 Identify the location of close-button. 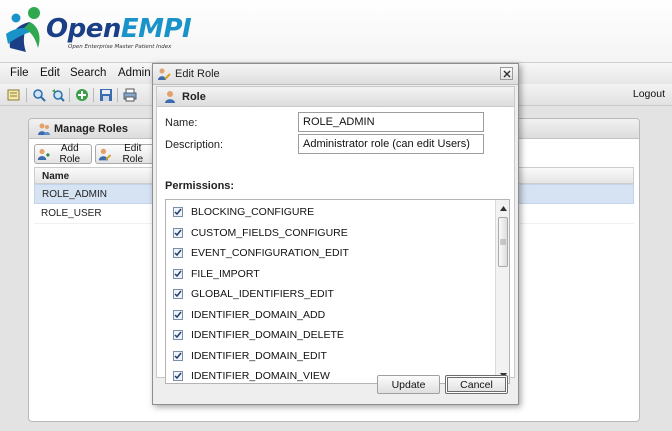
(506, 73).